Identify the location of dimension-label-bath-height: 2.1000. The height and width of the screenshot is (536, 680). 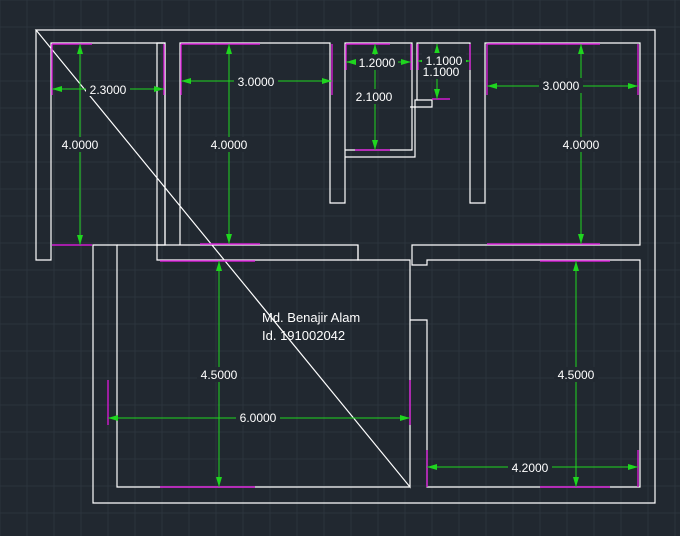
(374, 97).